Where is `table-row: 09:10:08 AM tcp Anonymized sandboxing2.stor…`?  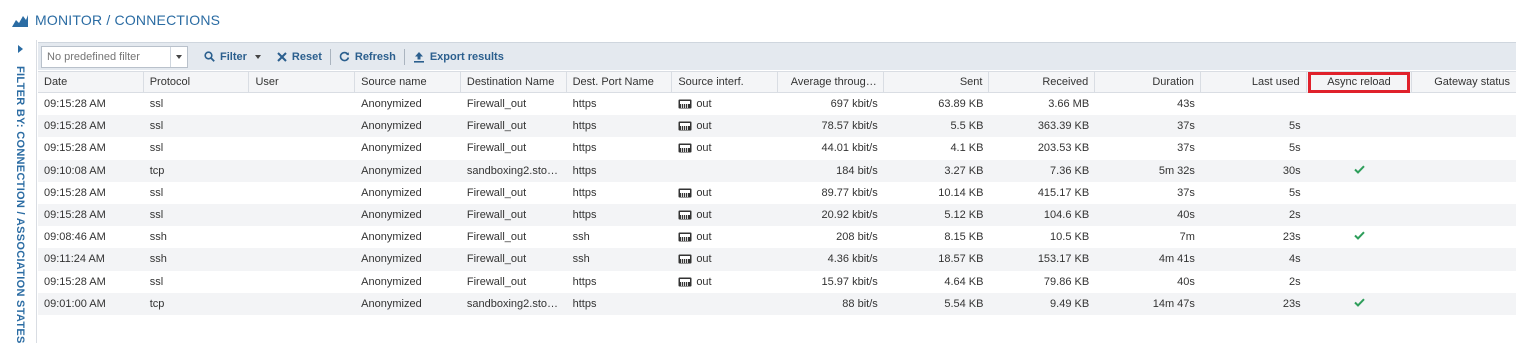 table-row: 09:10:08 AM tcp Anonymized sandboxing2.stor… is located at coordinates (777, 170).